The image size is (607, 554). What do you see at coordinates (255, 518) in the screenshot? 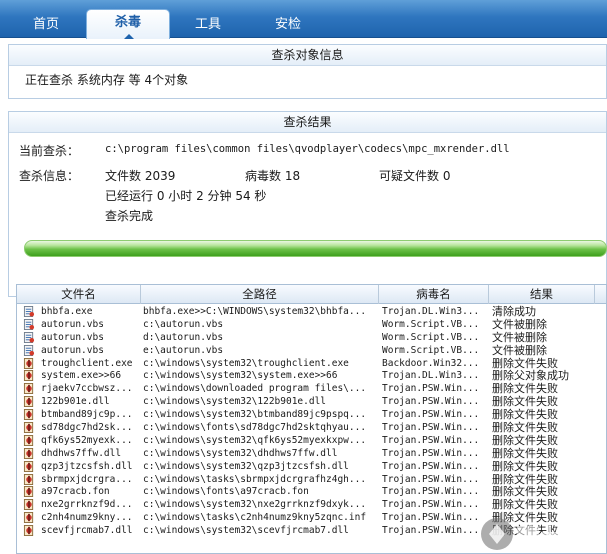
I see `cell-fullpath: c:\windows\tasks\c2nh4numz9kny5zqnc.inf` at bounding box center [255, 518].